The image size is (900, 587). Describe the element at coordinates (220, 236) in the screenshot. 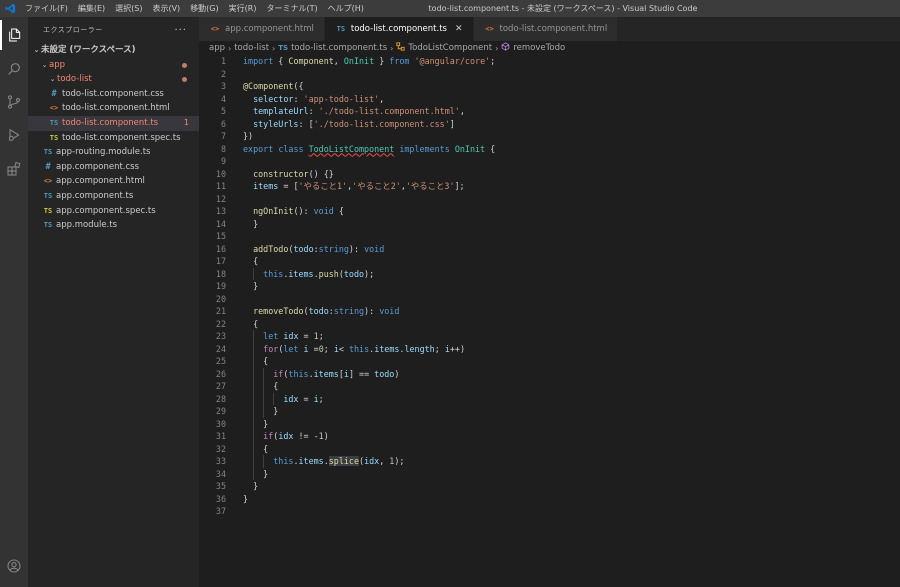

I see `line-number: 15` at that location.